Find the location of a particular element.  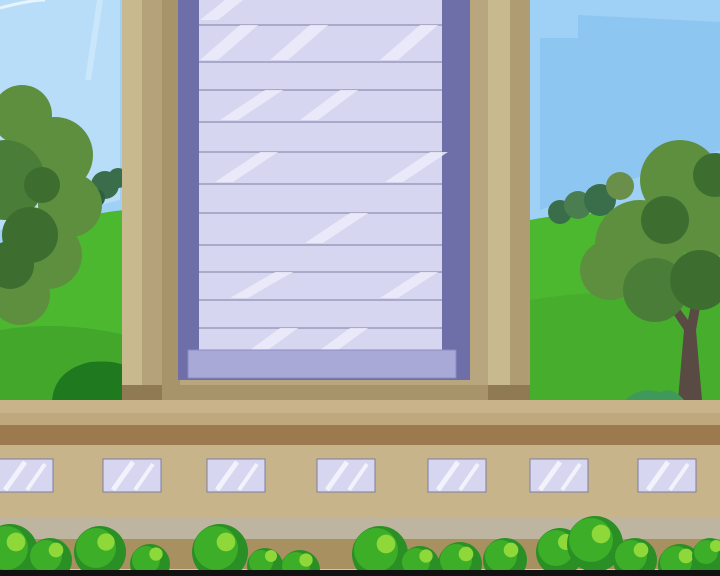

pillar-base-center is located at coordinates (325, 392).